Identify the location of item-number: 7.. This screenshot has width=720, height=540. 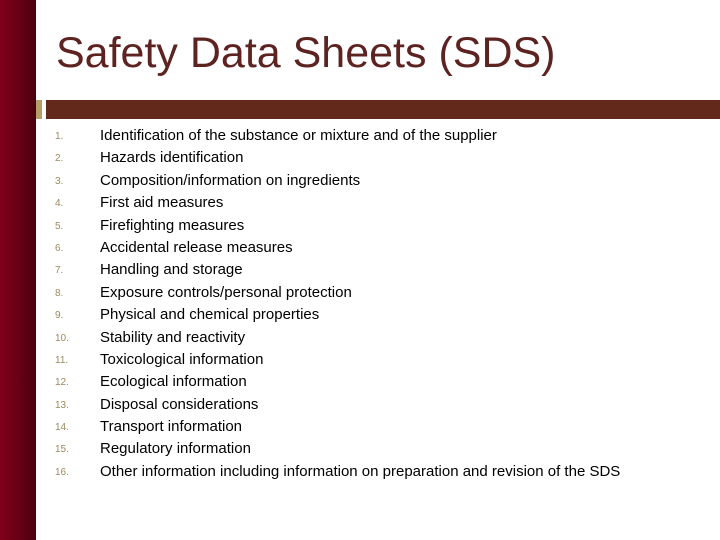
(59, 271).